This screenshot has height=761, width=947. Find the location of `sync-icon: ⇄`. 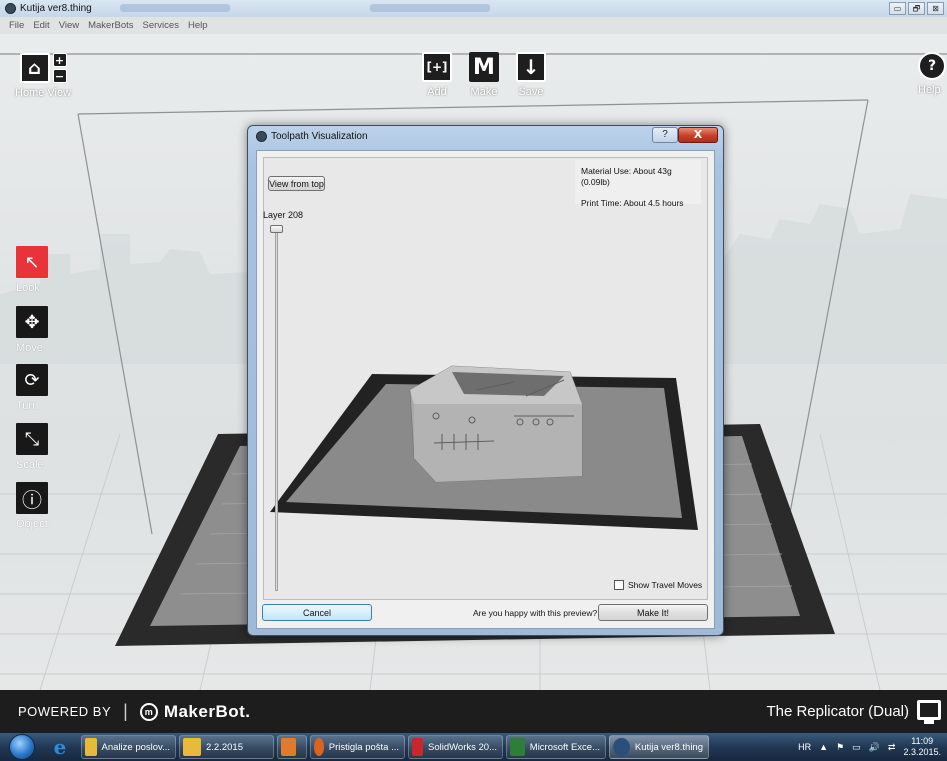

sync-icon: ⇄ is located at coordinates (892, 747).